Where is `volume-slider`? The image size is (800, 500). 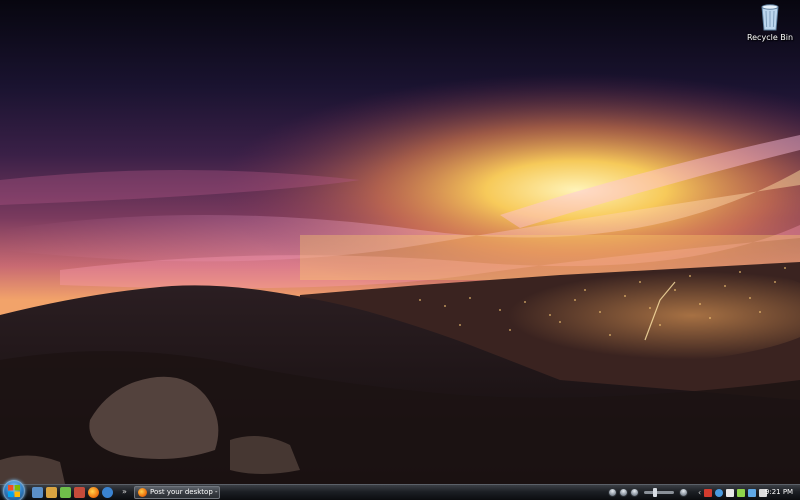
volume-slider is located at coordinates (659, 492).